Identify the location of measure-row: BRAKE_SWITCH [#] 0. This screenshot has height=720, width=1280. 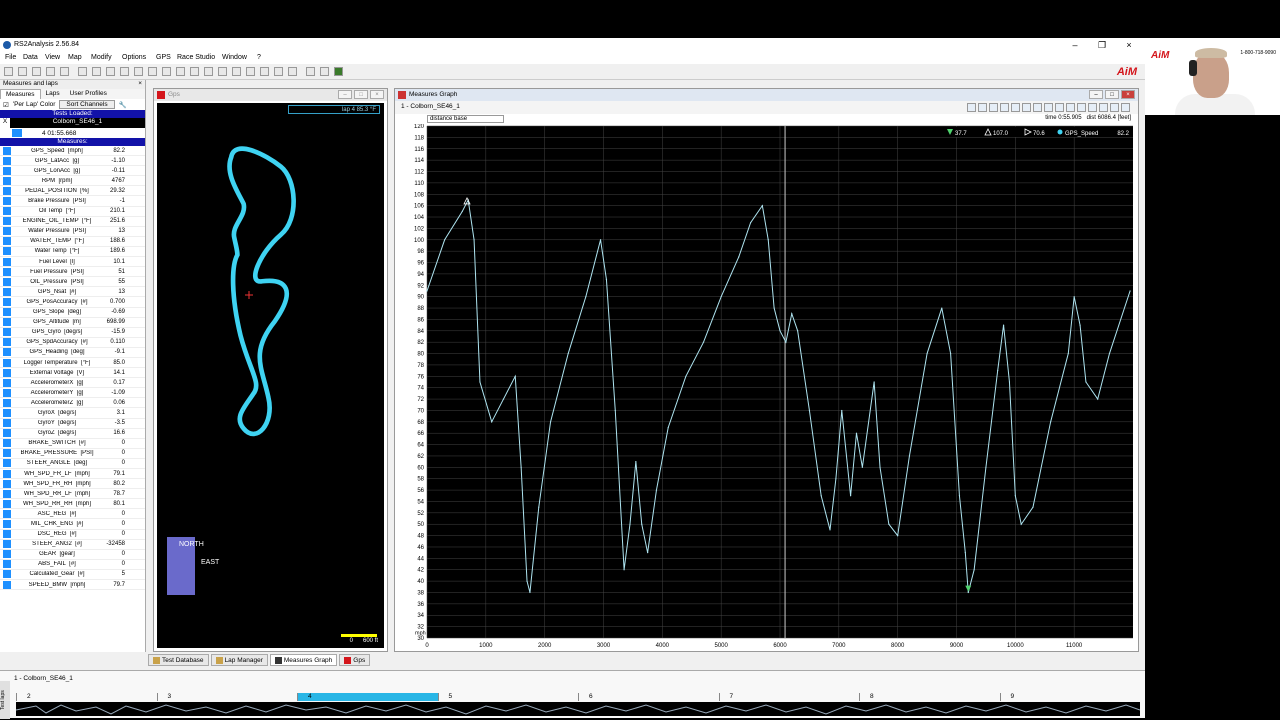
(72, 444).